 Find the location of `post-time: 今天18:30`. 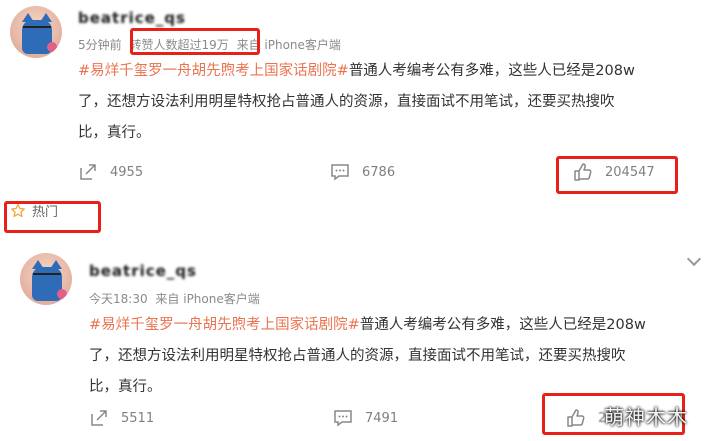

post-time: 今天18:30 is located at coordinates (118, 299).